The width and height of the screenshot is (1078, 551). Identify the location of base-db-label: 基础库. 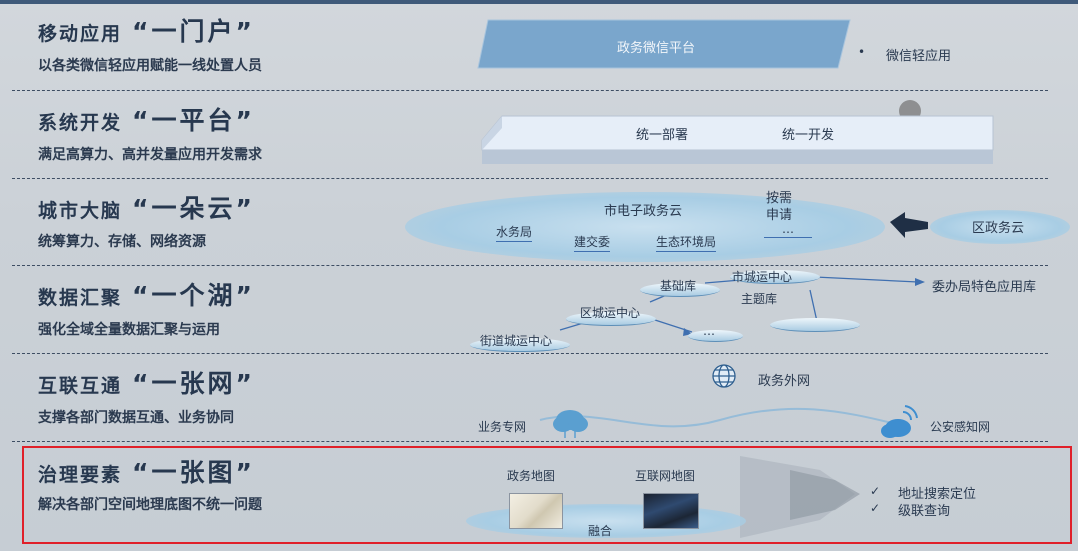
(678, 286).